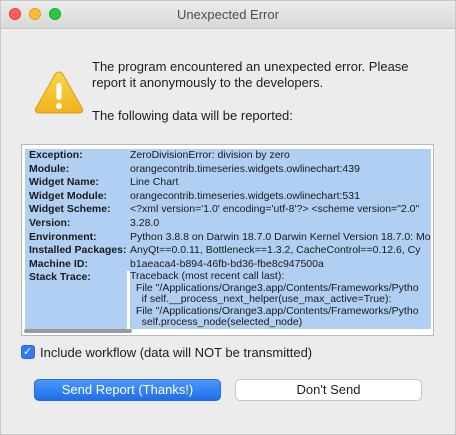 Image resolution: width=456 pixels, height=435 pixels. I want to click on report-row: Version: 3.28.0, so click(228, 223).